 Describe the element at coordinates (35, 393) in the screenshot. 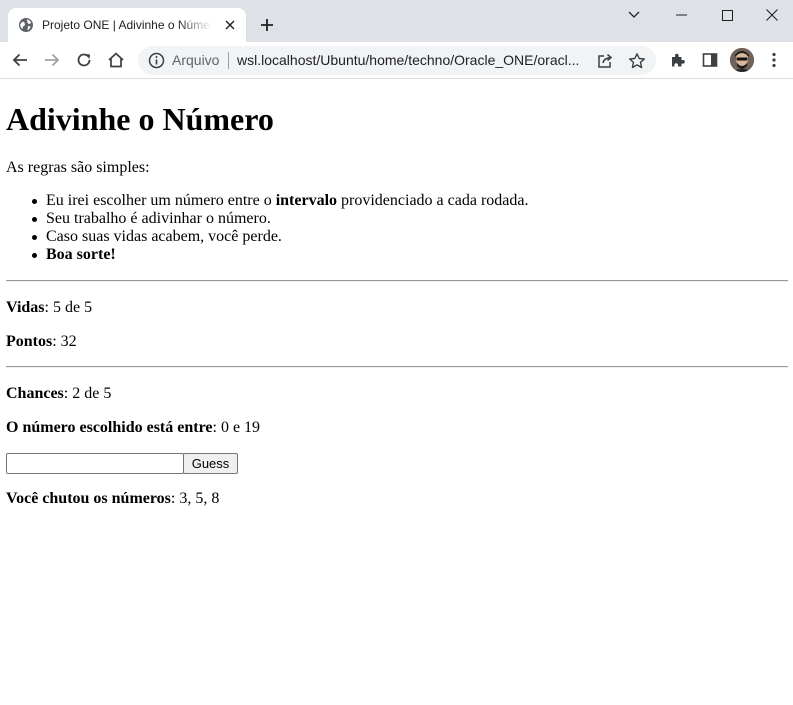

I see `chances-label: Chances` at that location.